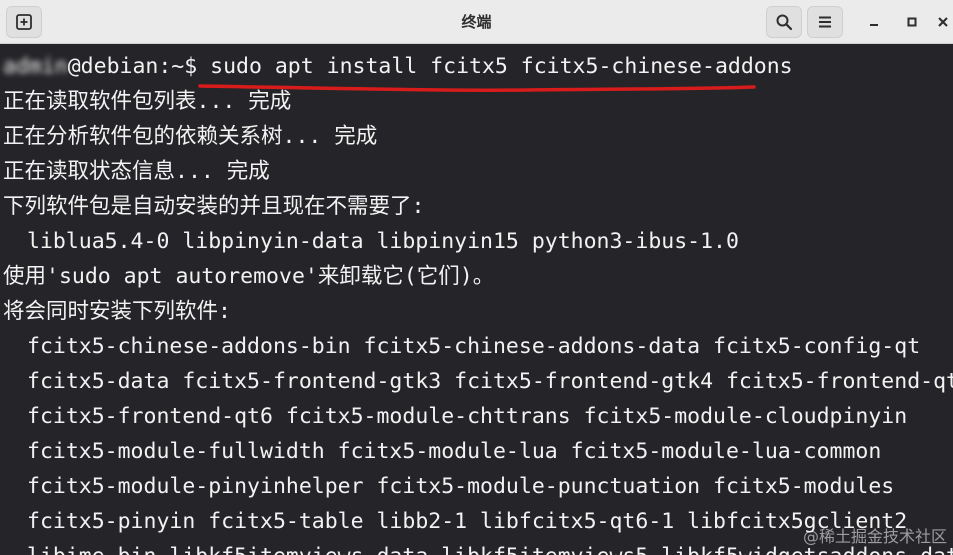  What do you see at coordinates (214, 206) in the screenshot?
I see `output-line: 下列软件包是自动安装的并且现在不需要了:` at bounding box center [214, 206].